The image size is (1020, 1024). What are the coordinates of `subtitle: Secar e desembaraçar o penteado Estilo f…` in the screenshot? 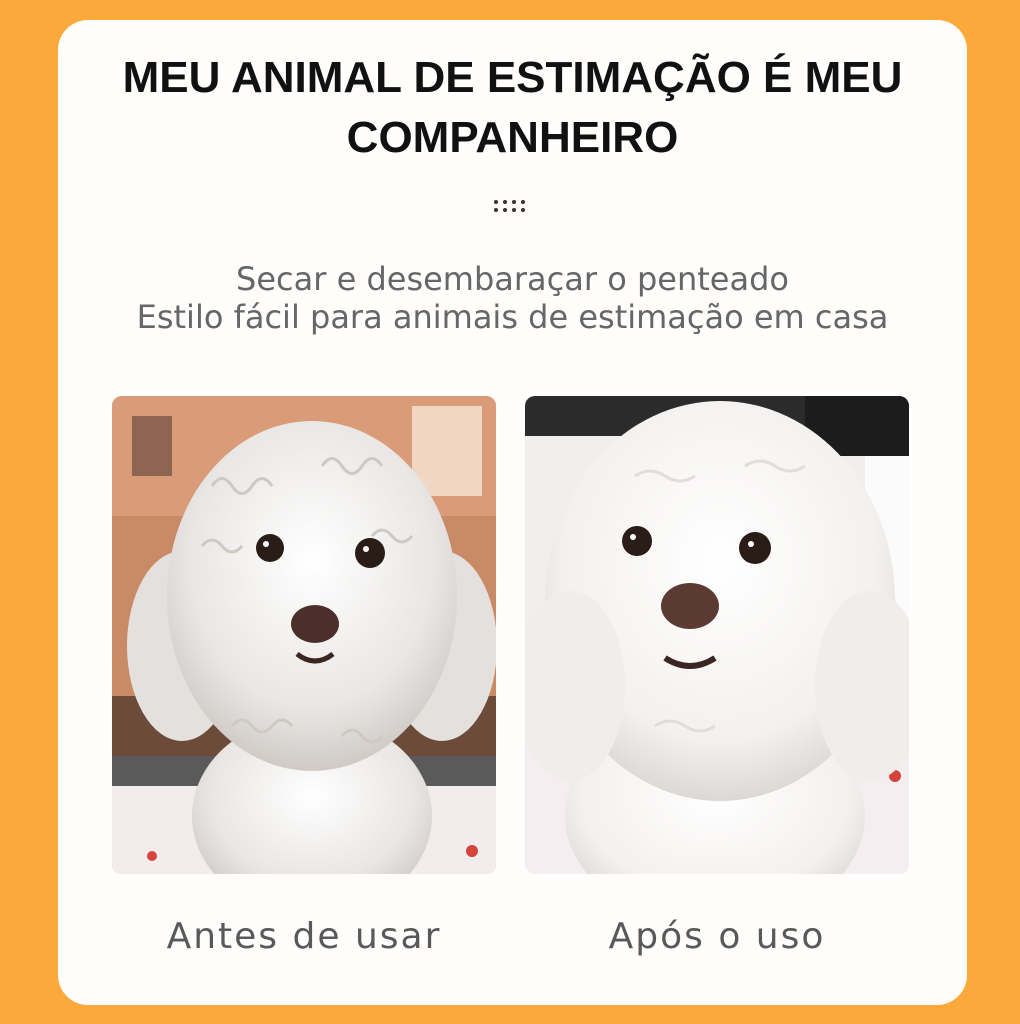 It's located at (512, 298).